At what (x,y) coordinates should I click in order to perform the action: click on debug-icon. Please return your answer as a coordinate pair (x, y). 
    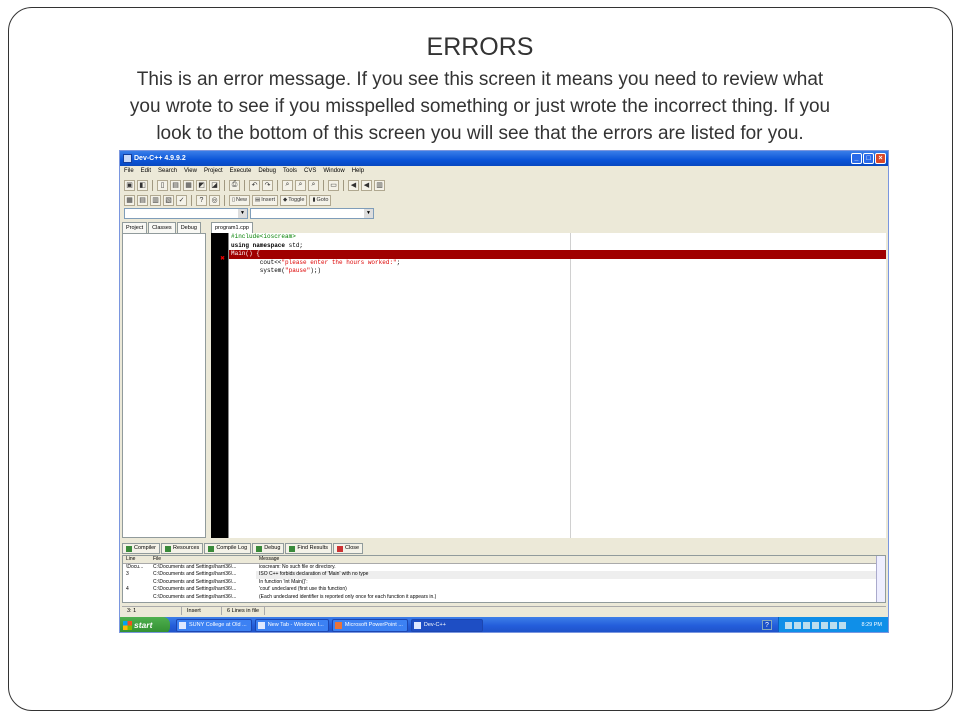
    Looking at the image, I should click on (259, 548).